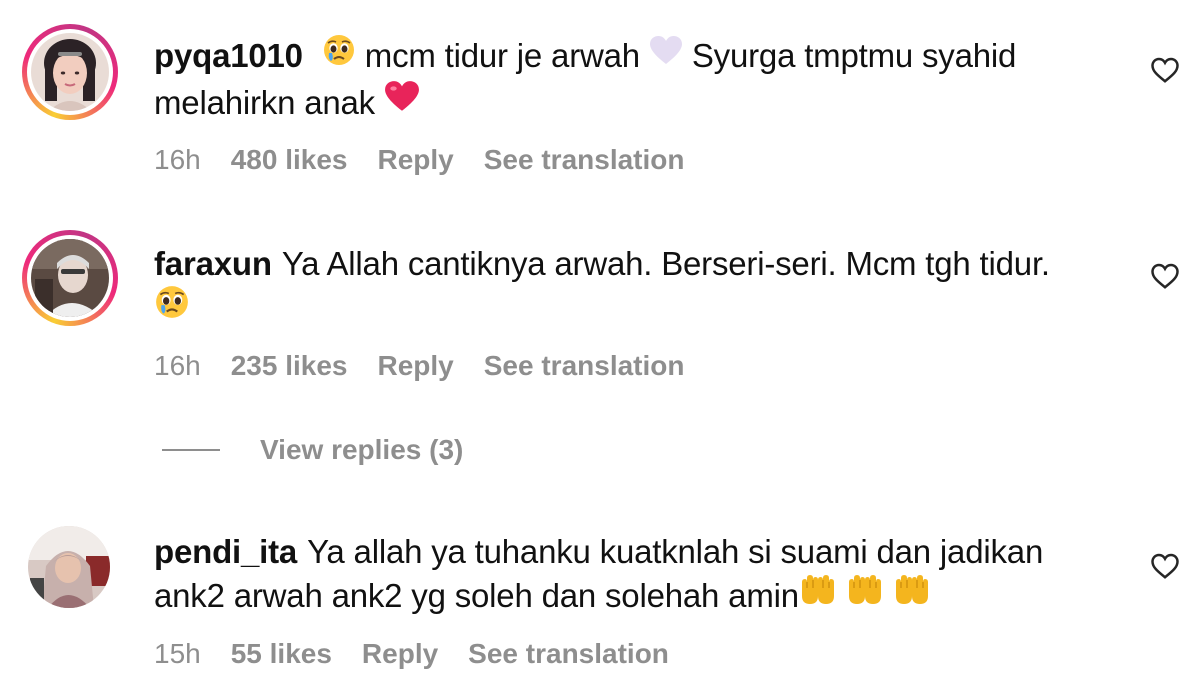 The image size is (1200, 690). I want to click on likes-count: 55 likes, so click(281, 654).